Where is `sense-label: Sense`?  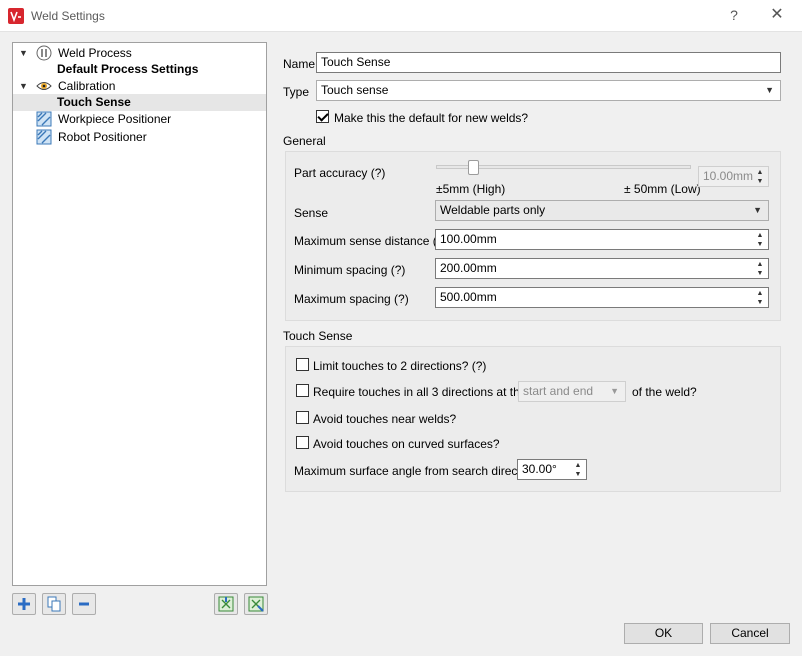
sense-label: Sense is located at coordinates (311, 213).